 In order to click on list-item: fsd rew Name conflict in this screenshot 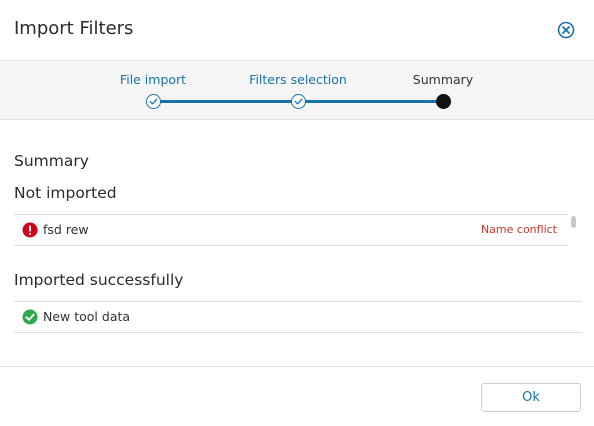, I will do `click(291, 230)`.